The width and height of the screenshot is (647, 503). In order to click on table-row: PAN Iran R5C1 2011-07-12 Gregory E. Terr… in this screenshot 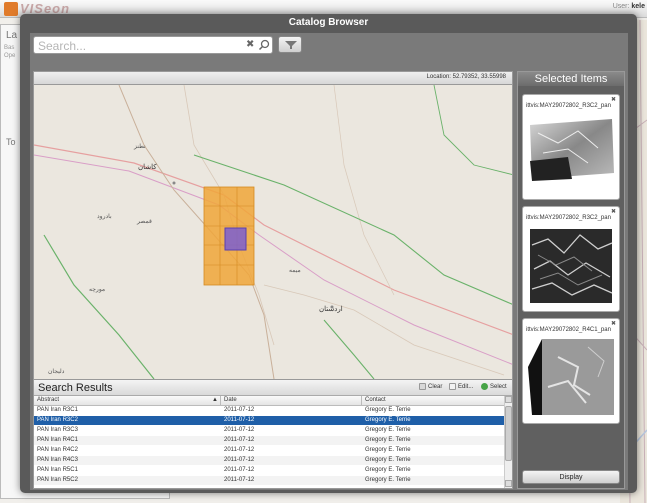, I will do `click(269, 470)`.